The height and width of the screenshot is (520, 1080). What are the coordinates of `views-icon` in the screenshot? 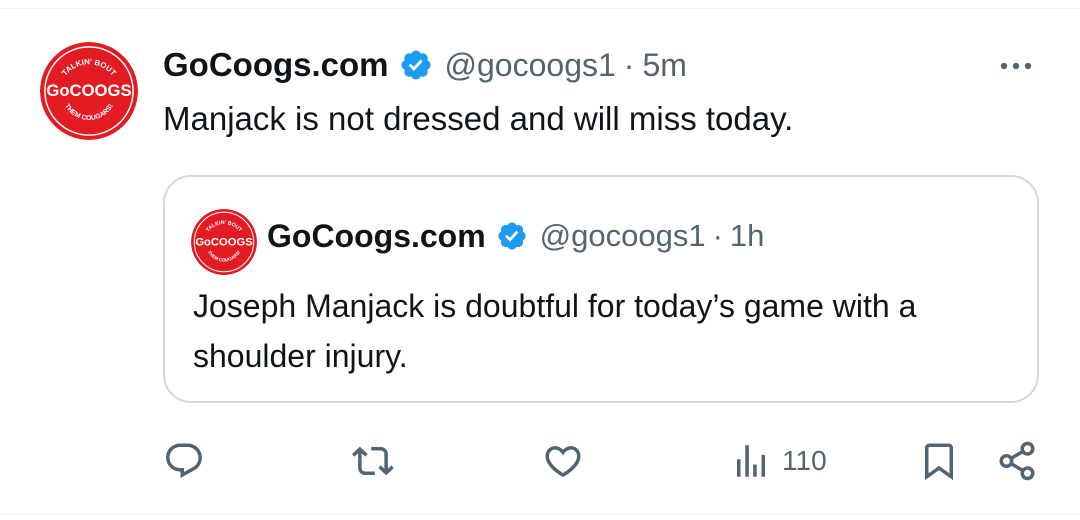 It's located at (751, 461).